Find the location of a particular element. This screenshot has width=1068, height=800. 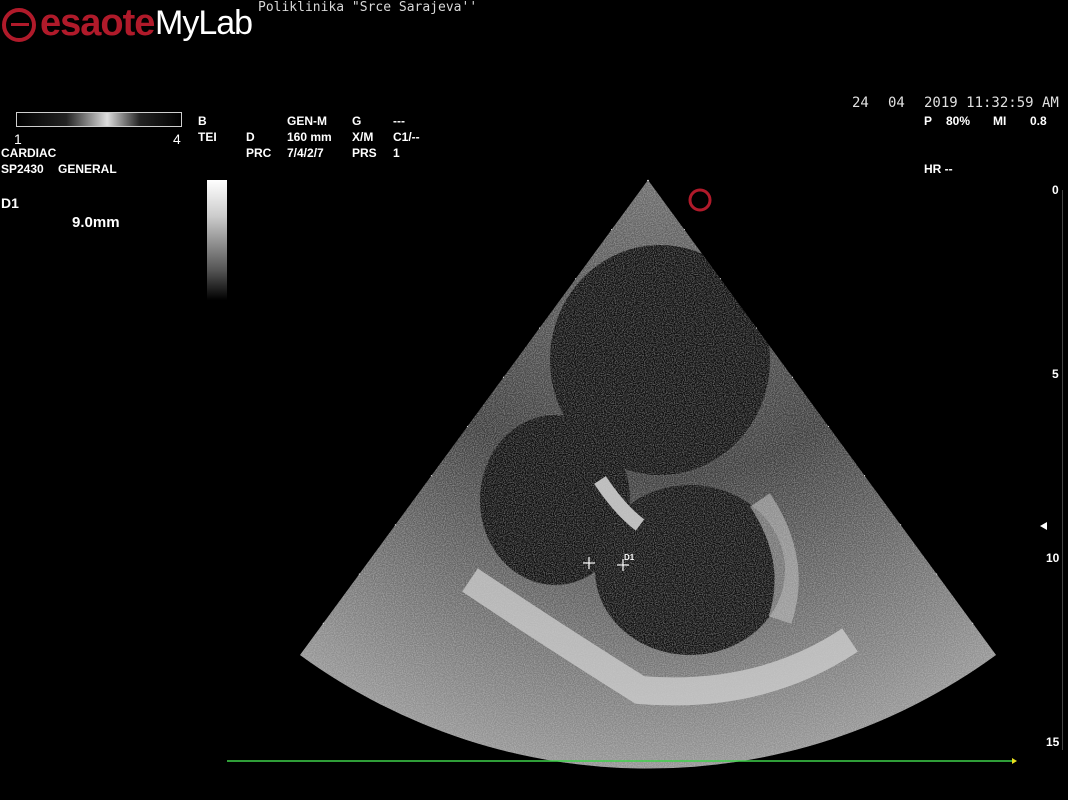

ecg-cursor-icon is located at coordinates (1014, 761).